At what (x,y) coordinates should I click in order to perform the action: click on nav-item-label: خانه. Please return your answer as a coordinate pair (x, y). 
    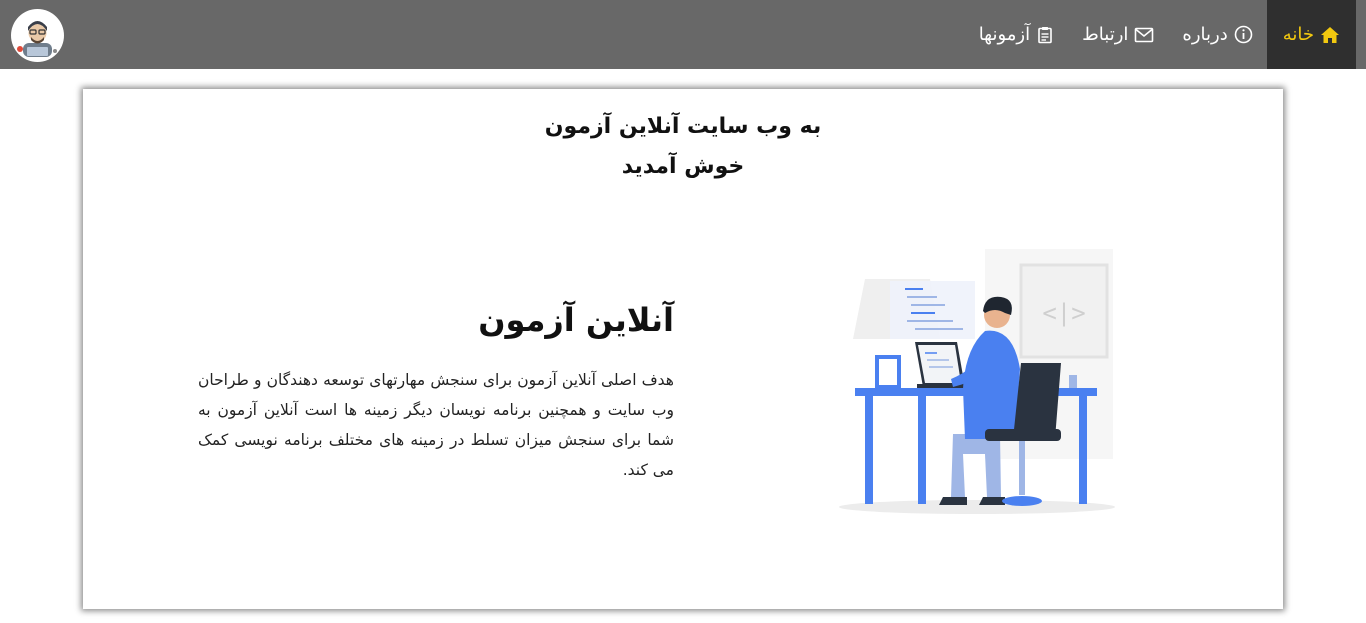
    Looking at the image, I should click on (1298, 34).